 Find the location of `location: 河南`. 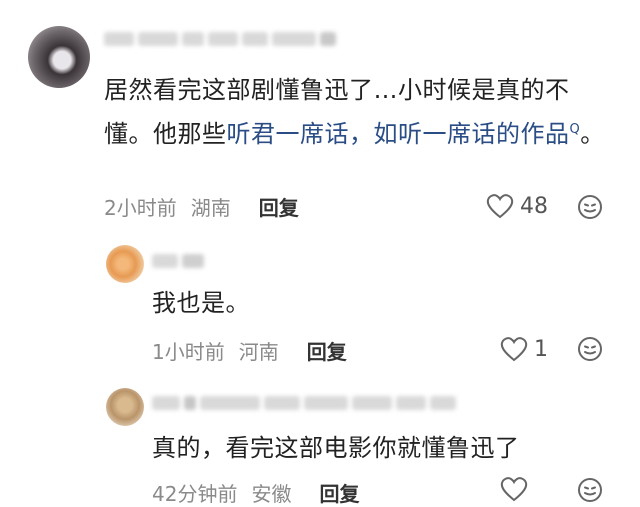

location: 河南 is located at coordinates (258, 352).